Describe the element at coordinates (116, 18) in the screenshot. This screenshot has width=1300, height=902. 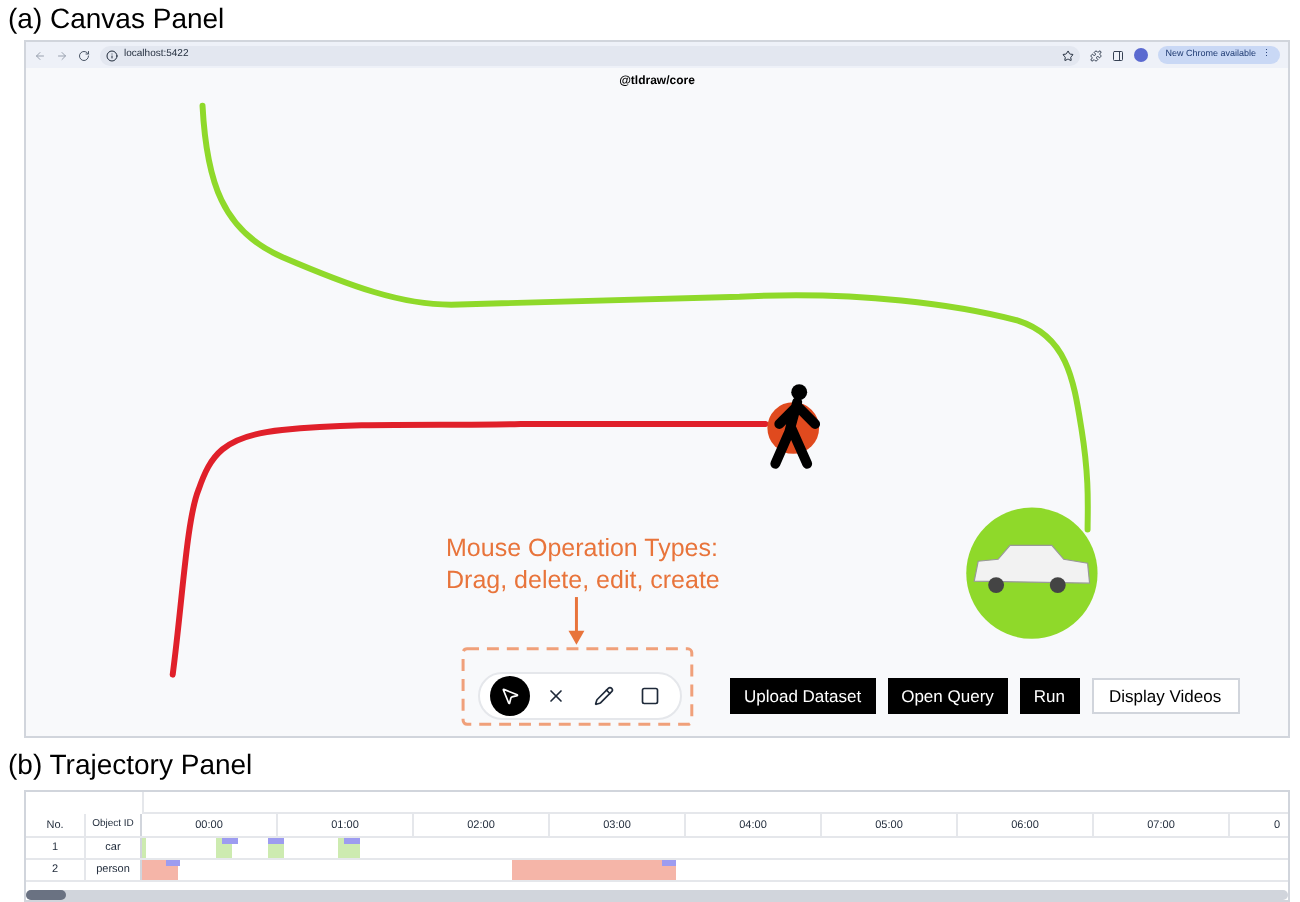
I see `panel-caption: (a) Canvas Panel` at that location.